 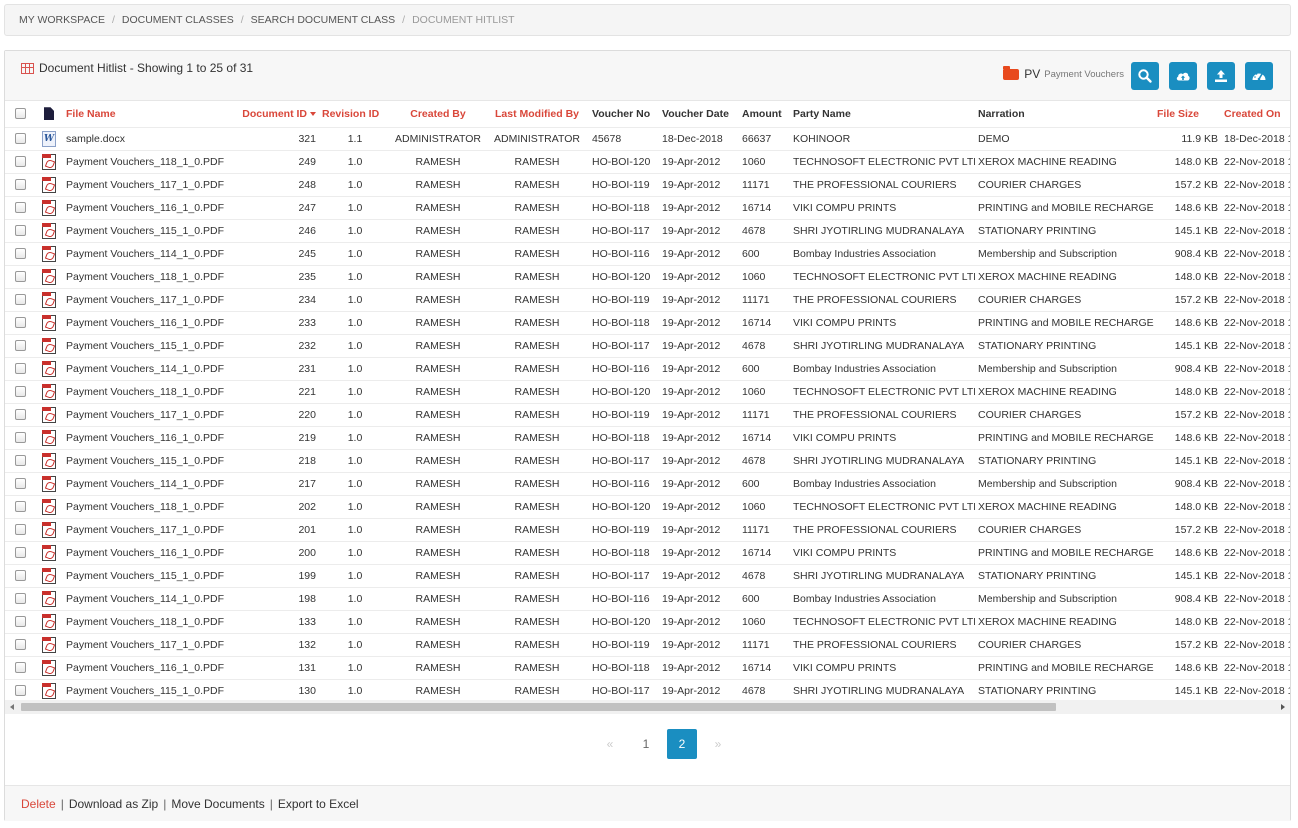 I want to click on delete-link: Delete, so click(x=38, y=804).